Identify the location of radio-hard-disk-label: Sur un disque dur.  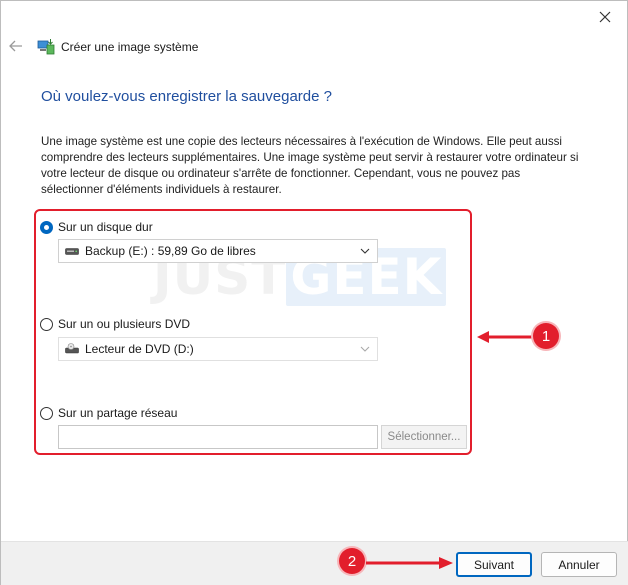
(105, 227).